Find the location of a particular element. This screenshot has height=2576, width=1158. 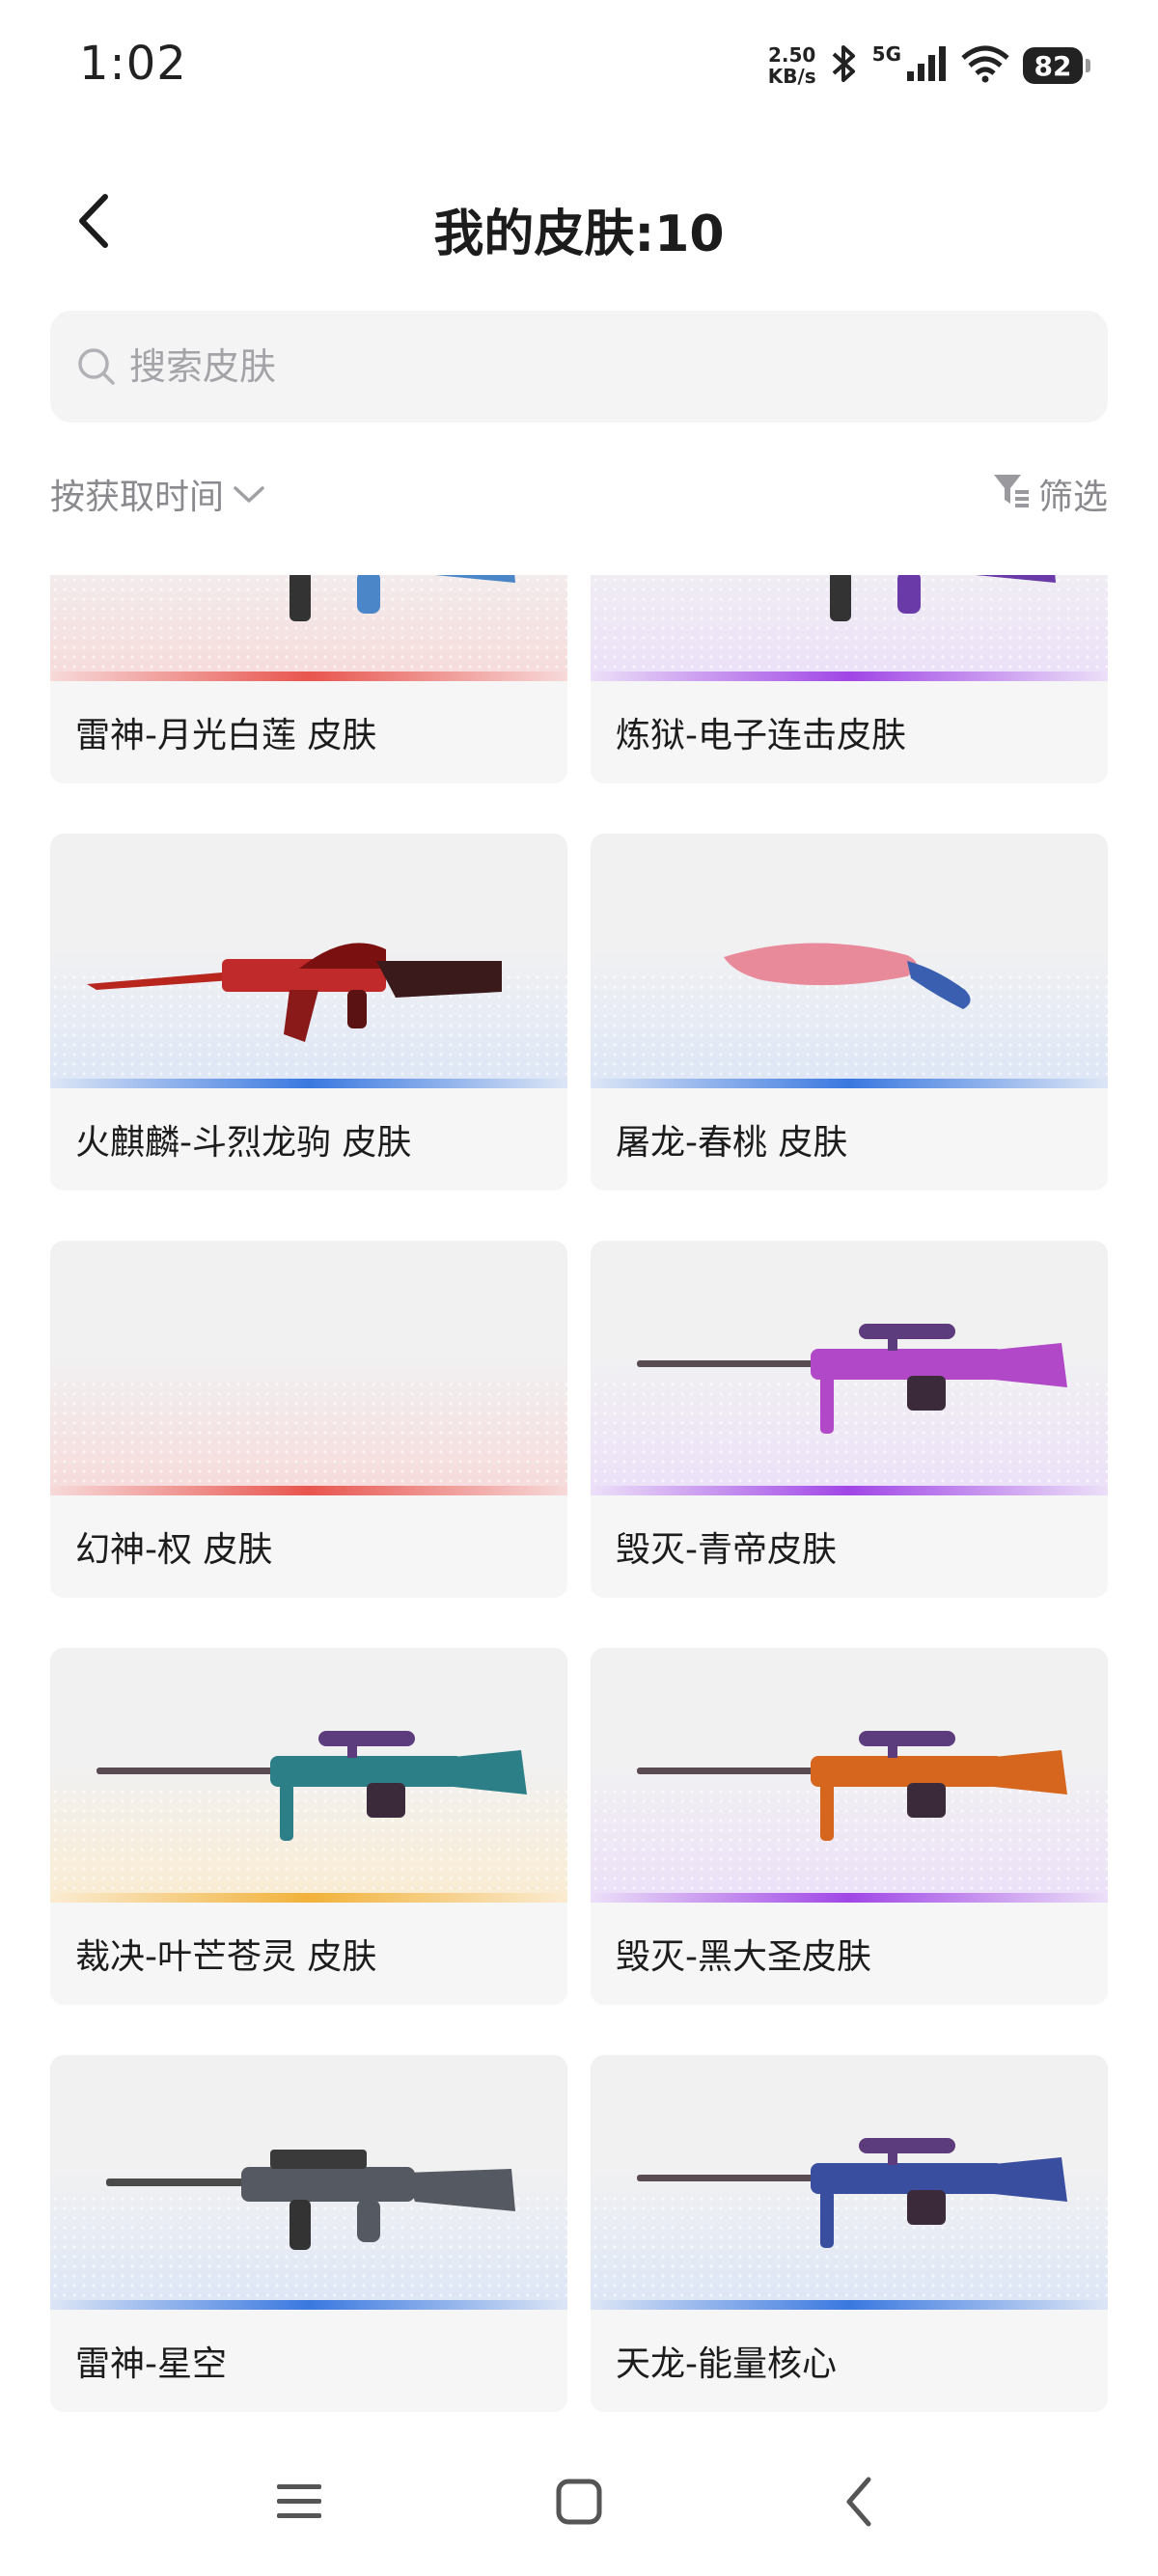

skin-card: 炼狱-电子连击皮肤 is located at coordinates (849, 679).